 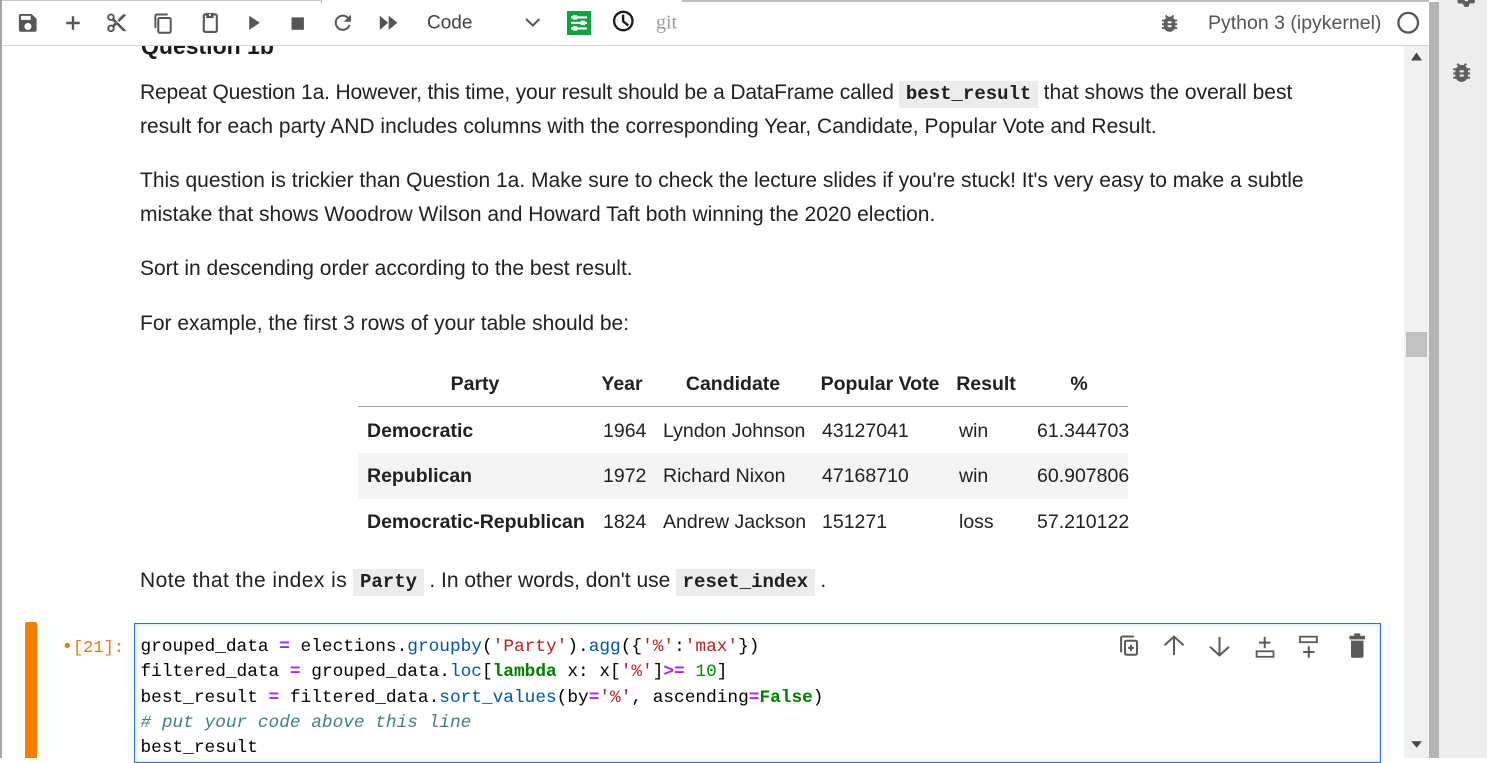 What do you see at coordinates (667, 23) in the screenshot?
I see `svg-text: git` at bounding box center [667, 23].